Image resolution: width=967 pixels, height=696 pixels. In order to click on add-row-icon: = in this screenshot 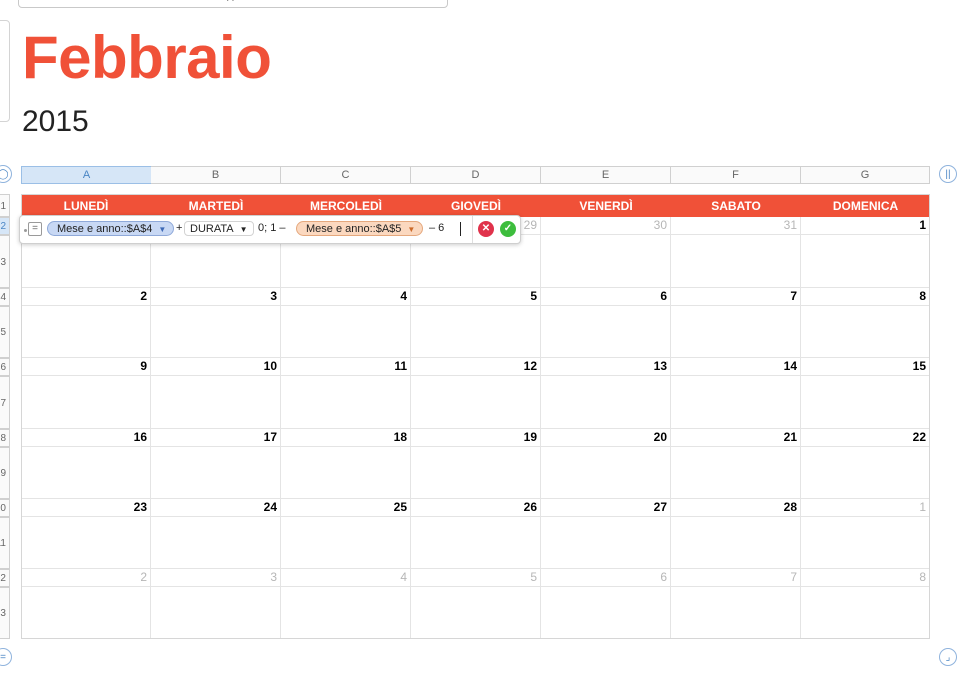, I will do `click(6, 657)`.